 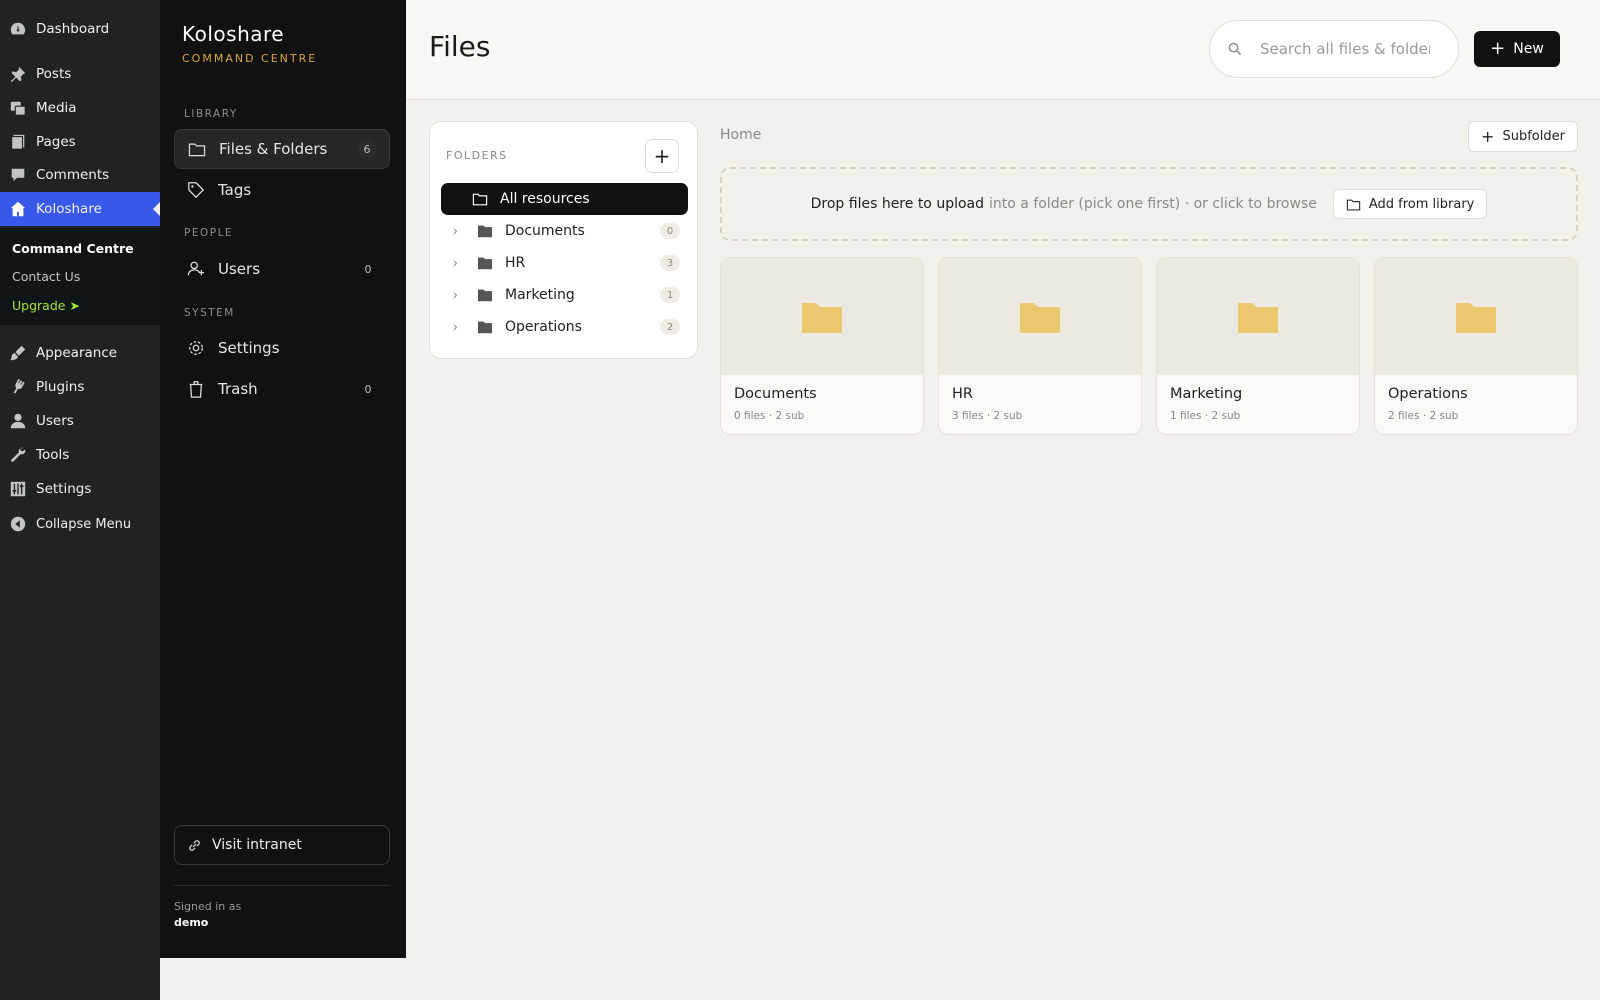 I want to click on collapse-menu-button: Collapse Menu, so click(x=80, y=524).